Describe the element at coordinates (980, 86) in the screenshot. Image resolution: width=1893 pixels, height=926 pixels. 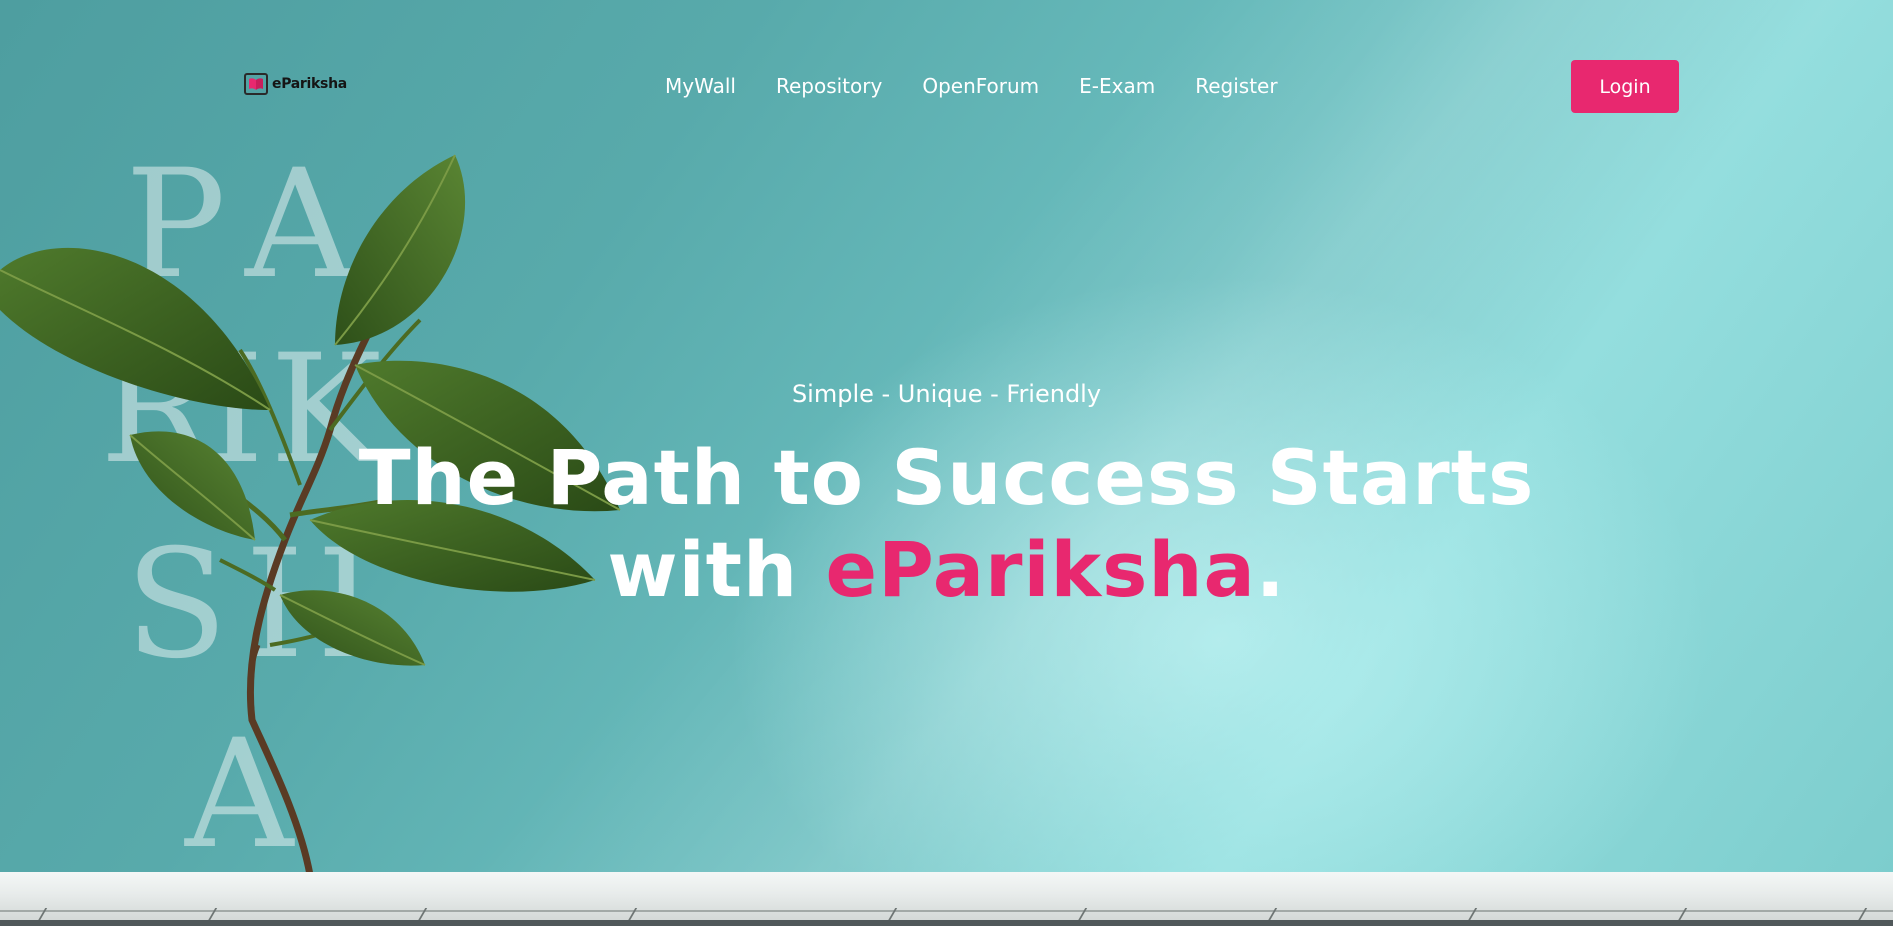
I see `nav-item-openforum: OpenForum` at that location.